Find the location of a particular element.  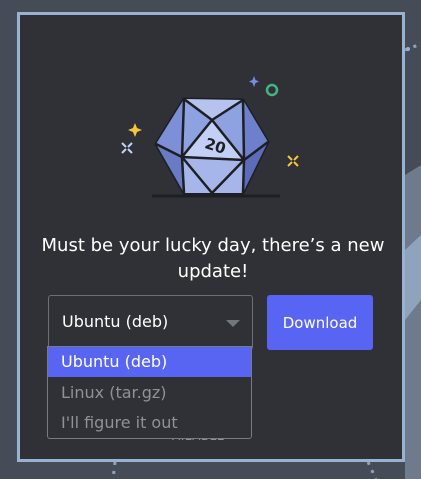

platform-select: Ubuntu (deb) is located at coordinates (150, 322).